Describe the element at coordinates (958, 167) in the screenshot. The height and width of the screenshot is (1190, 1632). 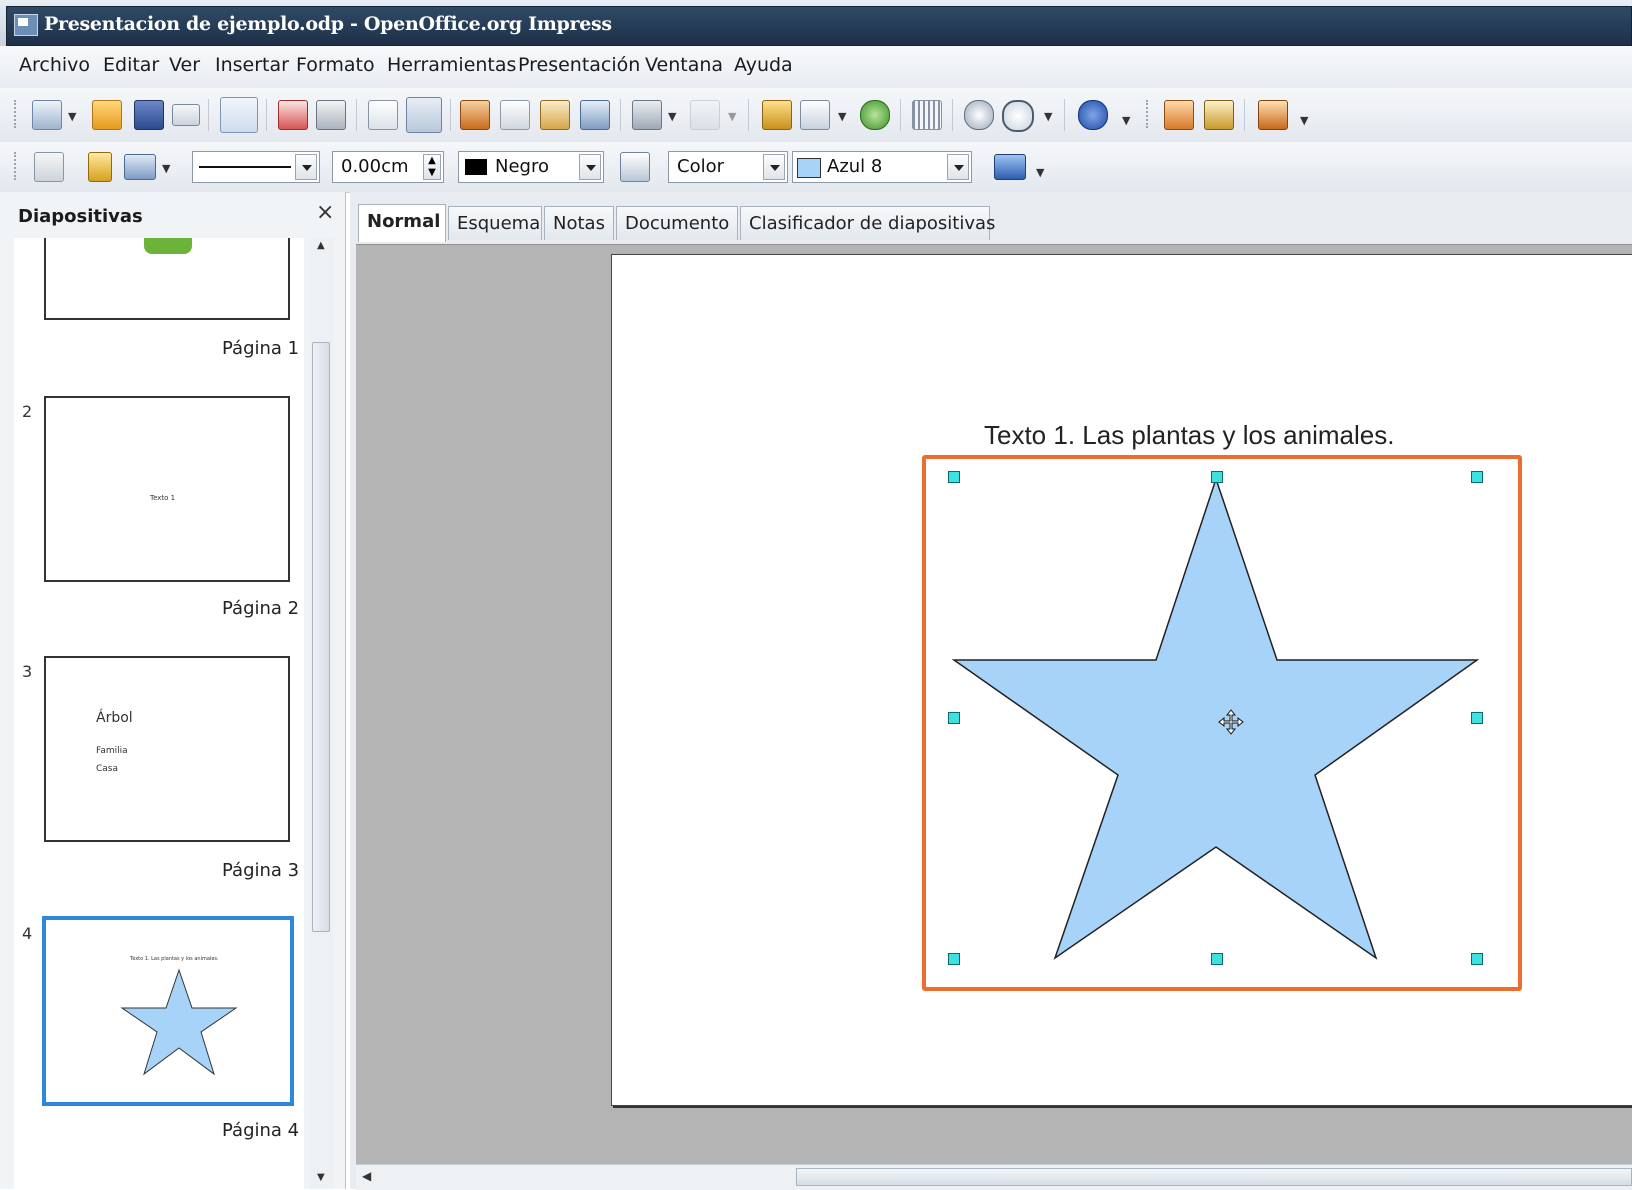
I see `area-color-dropdown-button` at that location.